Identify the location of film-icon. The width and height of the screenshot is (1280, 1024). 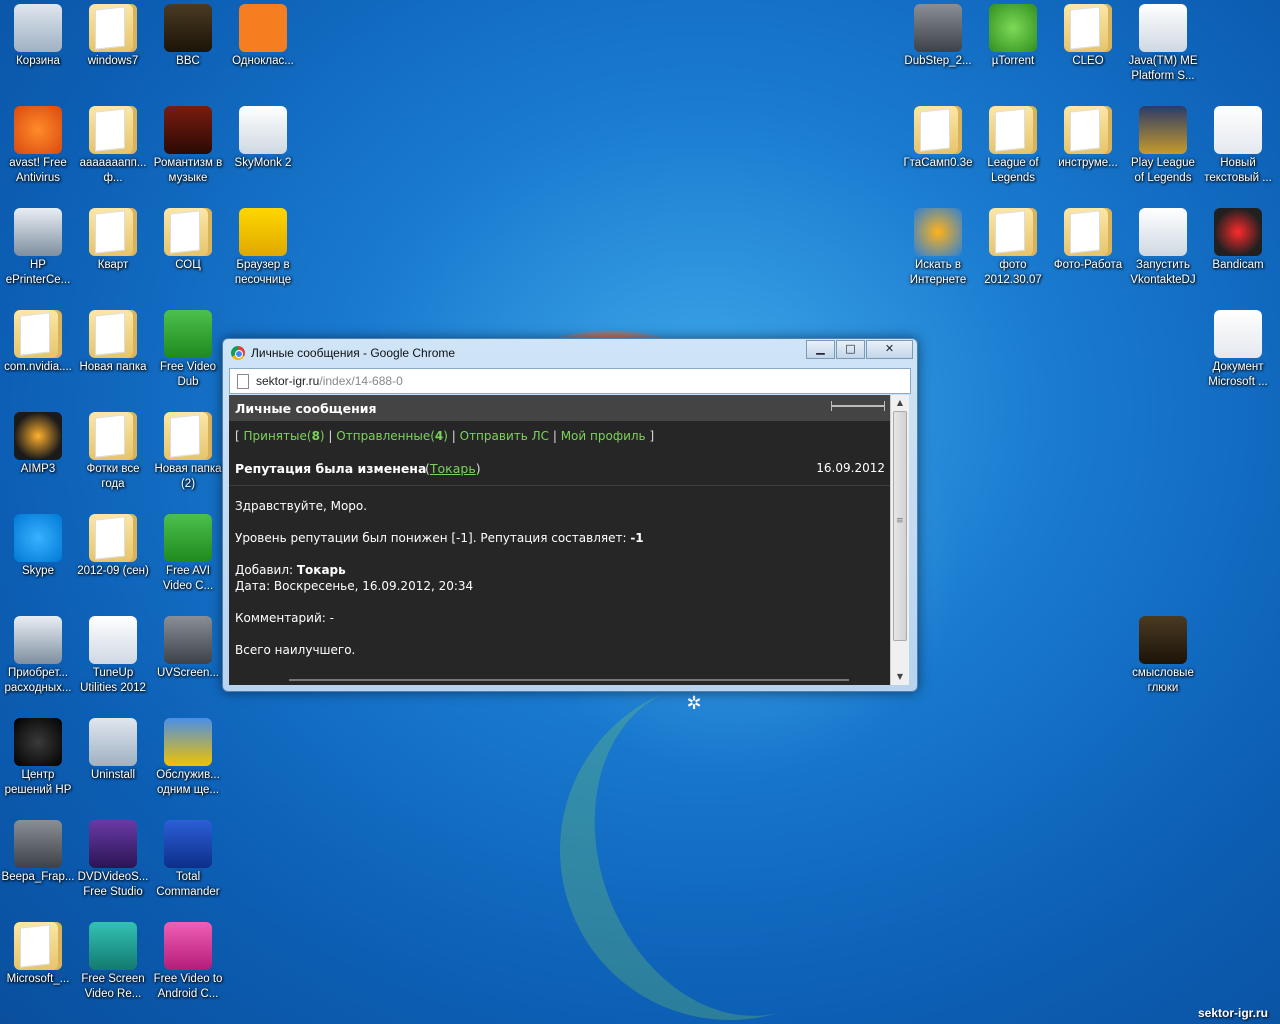
(38, 844).